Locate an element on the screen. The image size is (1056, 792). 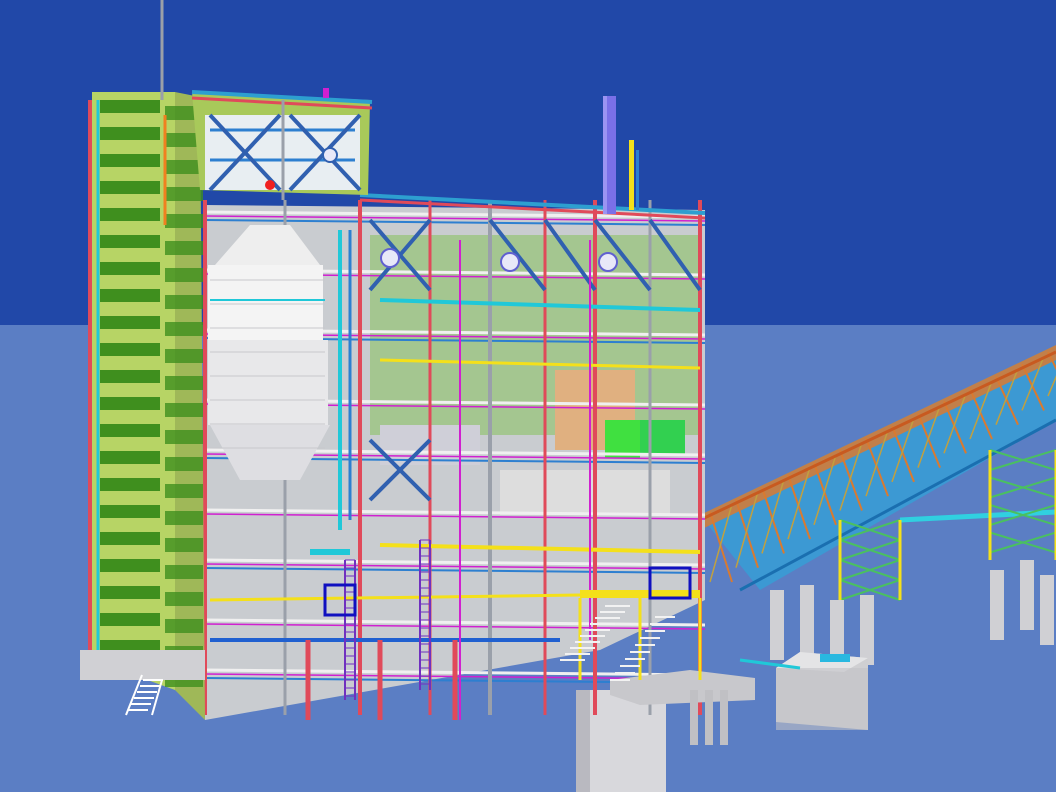
electrical-enclosure is located at coordinates (822, 691).